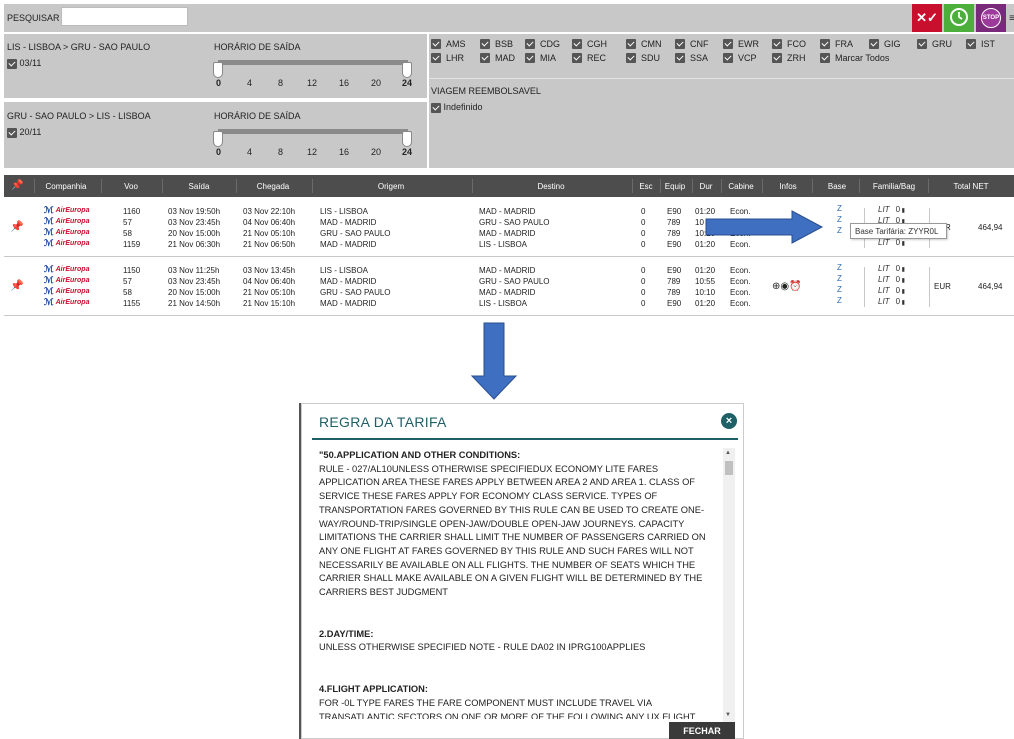 The image size is (1014, 739). What do you see at coordinates (589, 44) in the screenshot?
I see `airport-filter-cgh: CGH` at bounding box center [589, 44].